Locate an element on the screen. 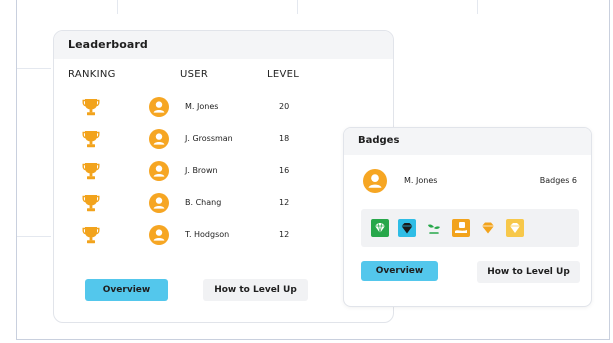 This screenshot has height=343, width=613. badges-user-name: M. Jones is located at coordinates (421, 180).